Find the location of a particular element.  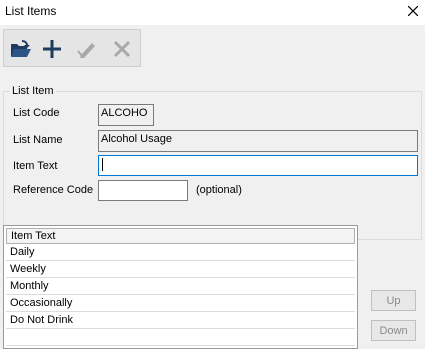

open-button is located at coordinates (21, 49).